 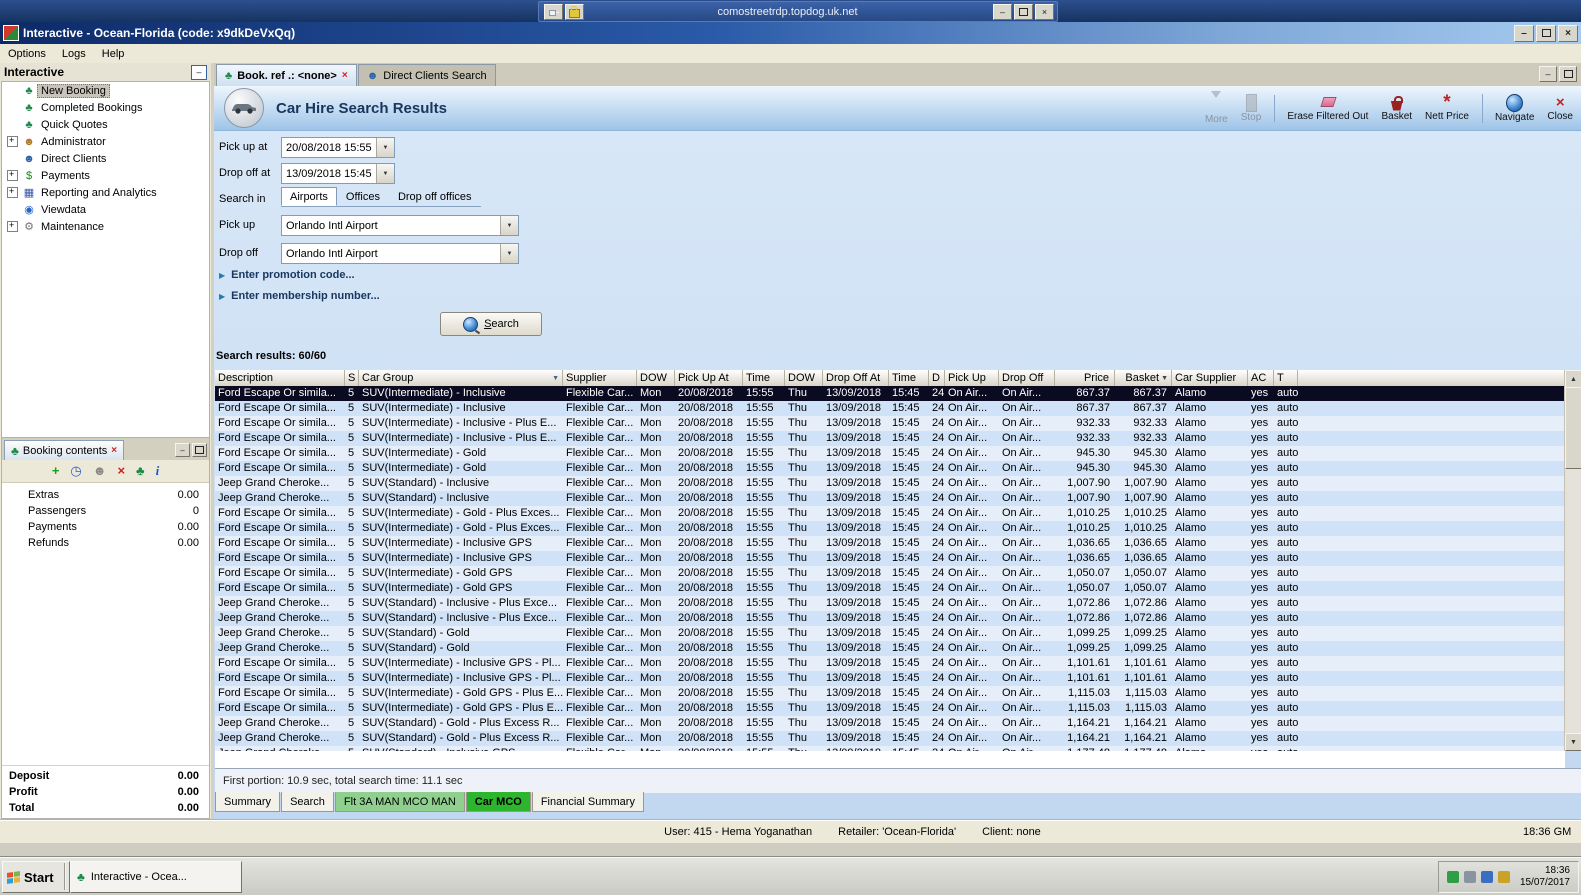 What do you see at coordinates (426, 75) in the screenshot?
I see `document-tab: ☻ Direct Clients Search ×` at bounding box center [426, 75].